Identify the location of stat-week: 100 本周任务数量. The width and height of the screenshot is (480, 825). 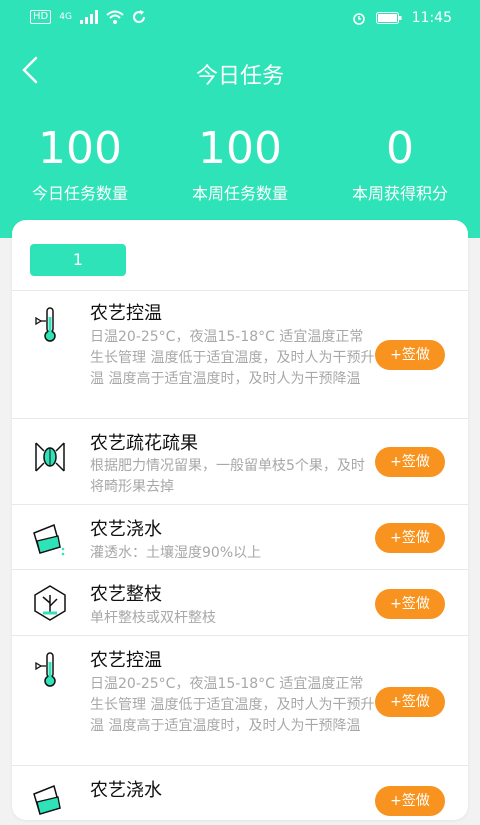
(240, 165).